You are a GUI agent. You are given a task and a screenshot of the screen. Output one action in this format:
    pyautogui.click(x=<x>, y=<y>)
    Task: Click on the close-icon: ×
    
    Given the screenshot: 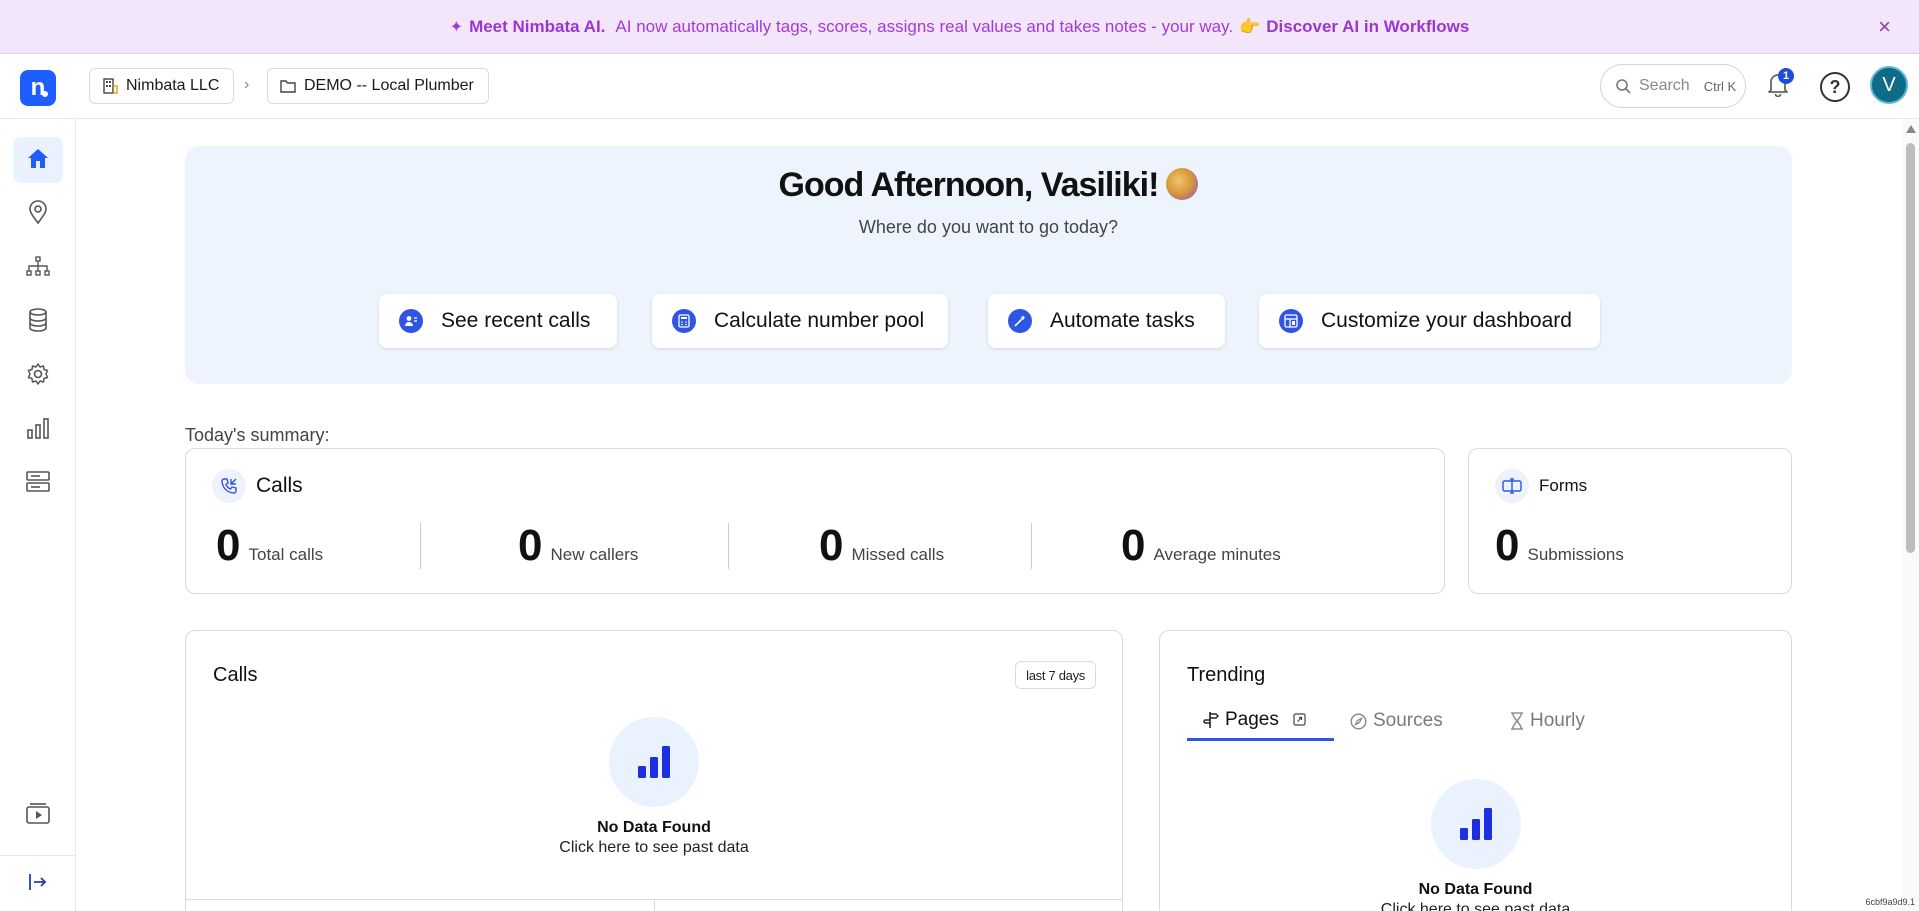 What is the action you would take?
    pyautogui.click(x=1884, y=27)
    